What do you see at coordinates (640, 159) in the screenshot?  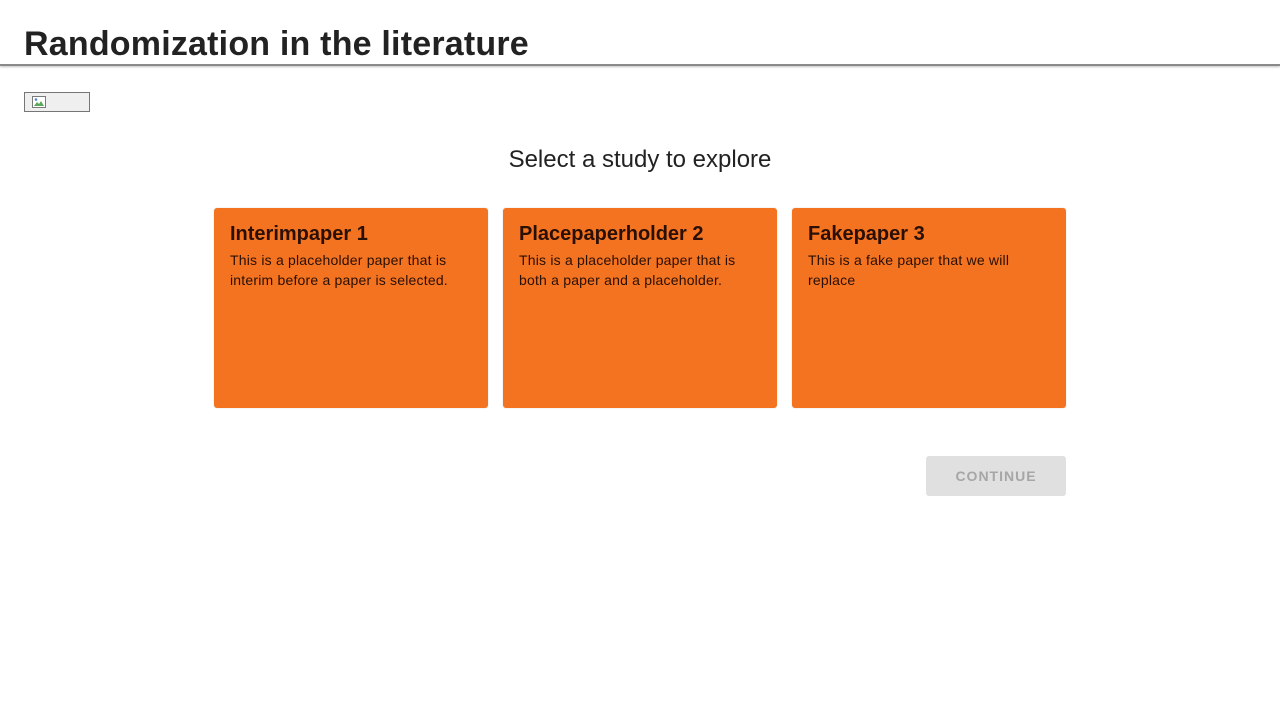 I see `section-subtitle: Select a study to explore` at bounding box center [640, 159].